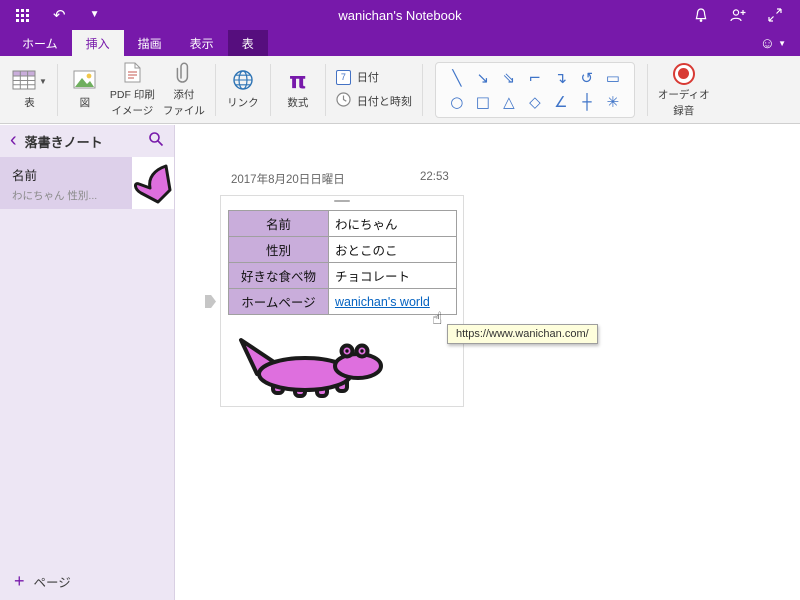  What do you see at coordinates (184, 74) in the screenshot?
I see `paperclip-icon` at bounding box center [184, 74].